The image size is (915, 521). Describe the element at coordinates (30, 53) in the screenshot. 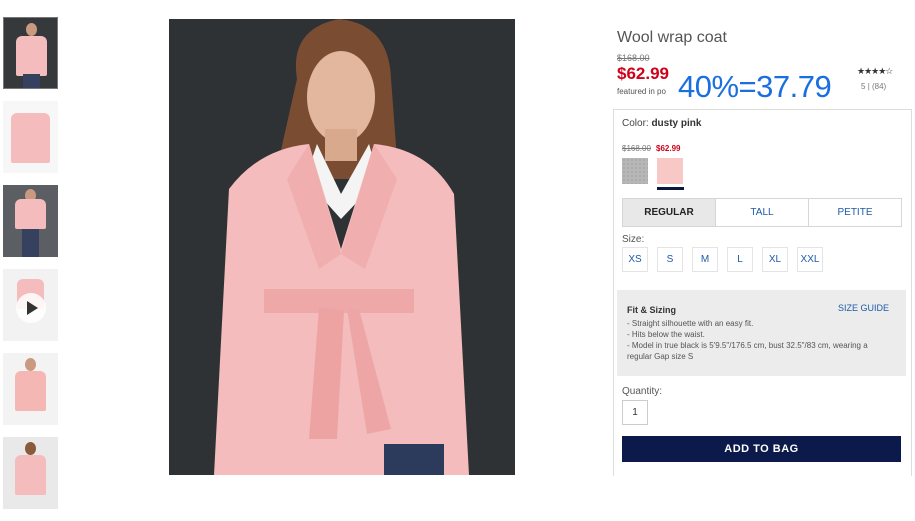

I see `thumbnail-front` at that location.